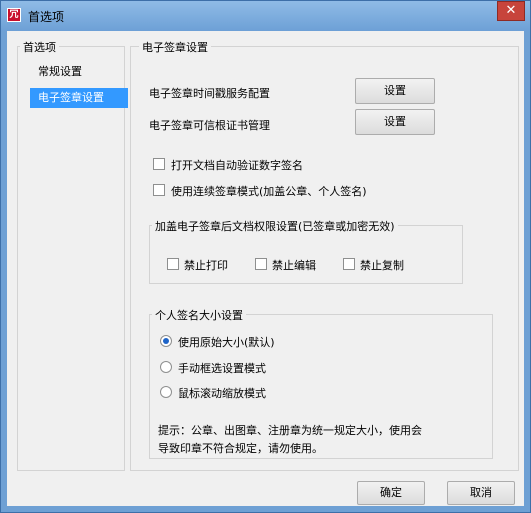 The width and height of the screenshot is (531, 513). What do you see at coordinates (391, 493) in the screenshot?
I see `ok-button: 确定` at bounding box center [391, 493].